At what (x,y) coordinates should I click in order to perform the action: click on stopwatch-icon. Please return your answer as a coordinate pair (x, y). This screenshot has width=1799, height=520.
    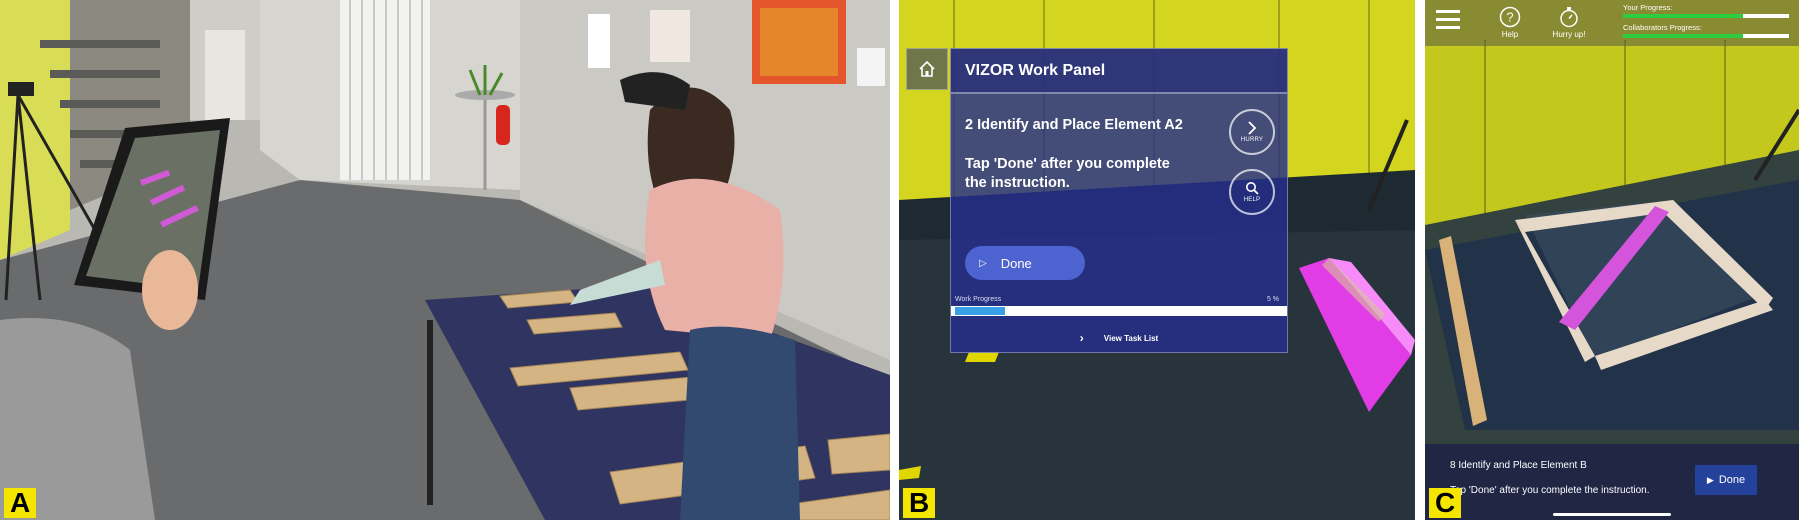
    Looking at the image, I should click on (1569, 17).